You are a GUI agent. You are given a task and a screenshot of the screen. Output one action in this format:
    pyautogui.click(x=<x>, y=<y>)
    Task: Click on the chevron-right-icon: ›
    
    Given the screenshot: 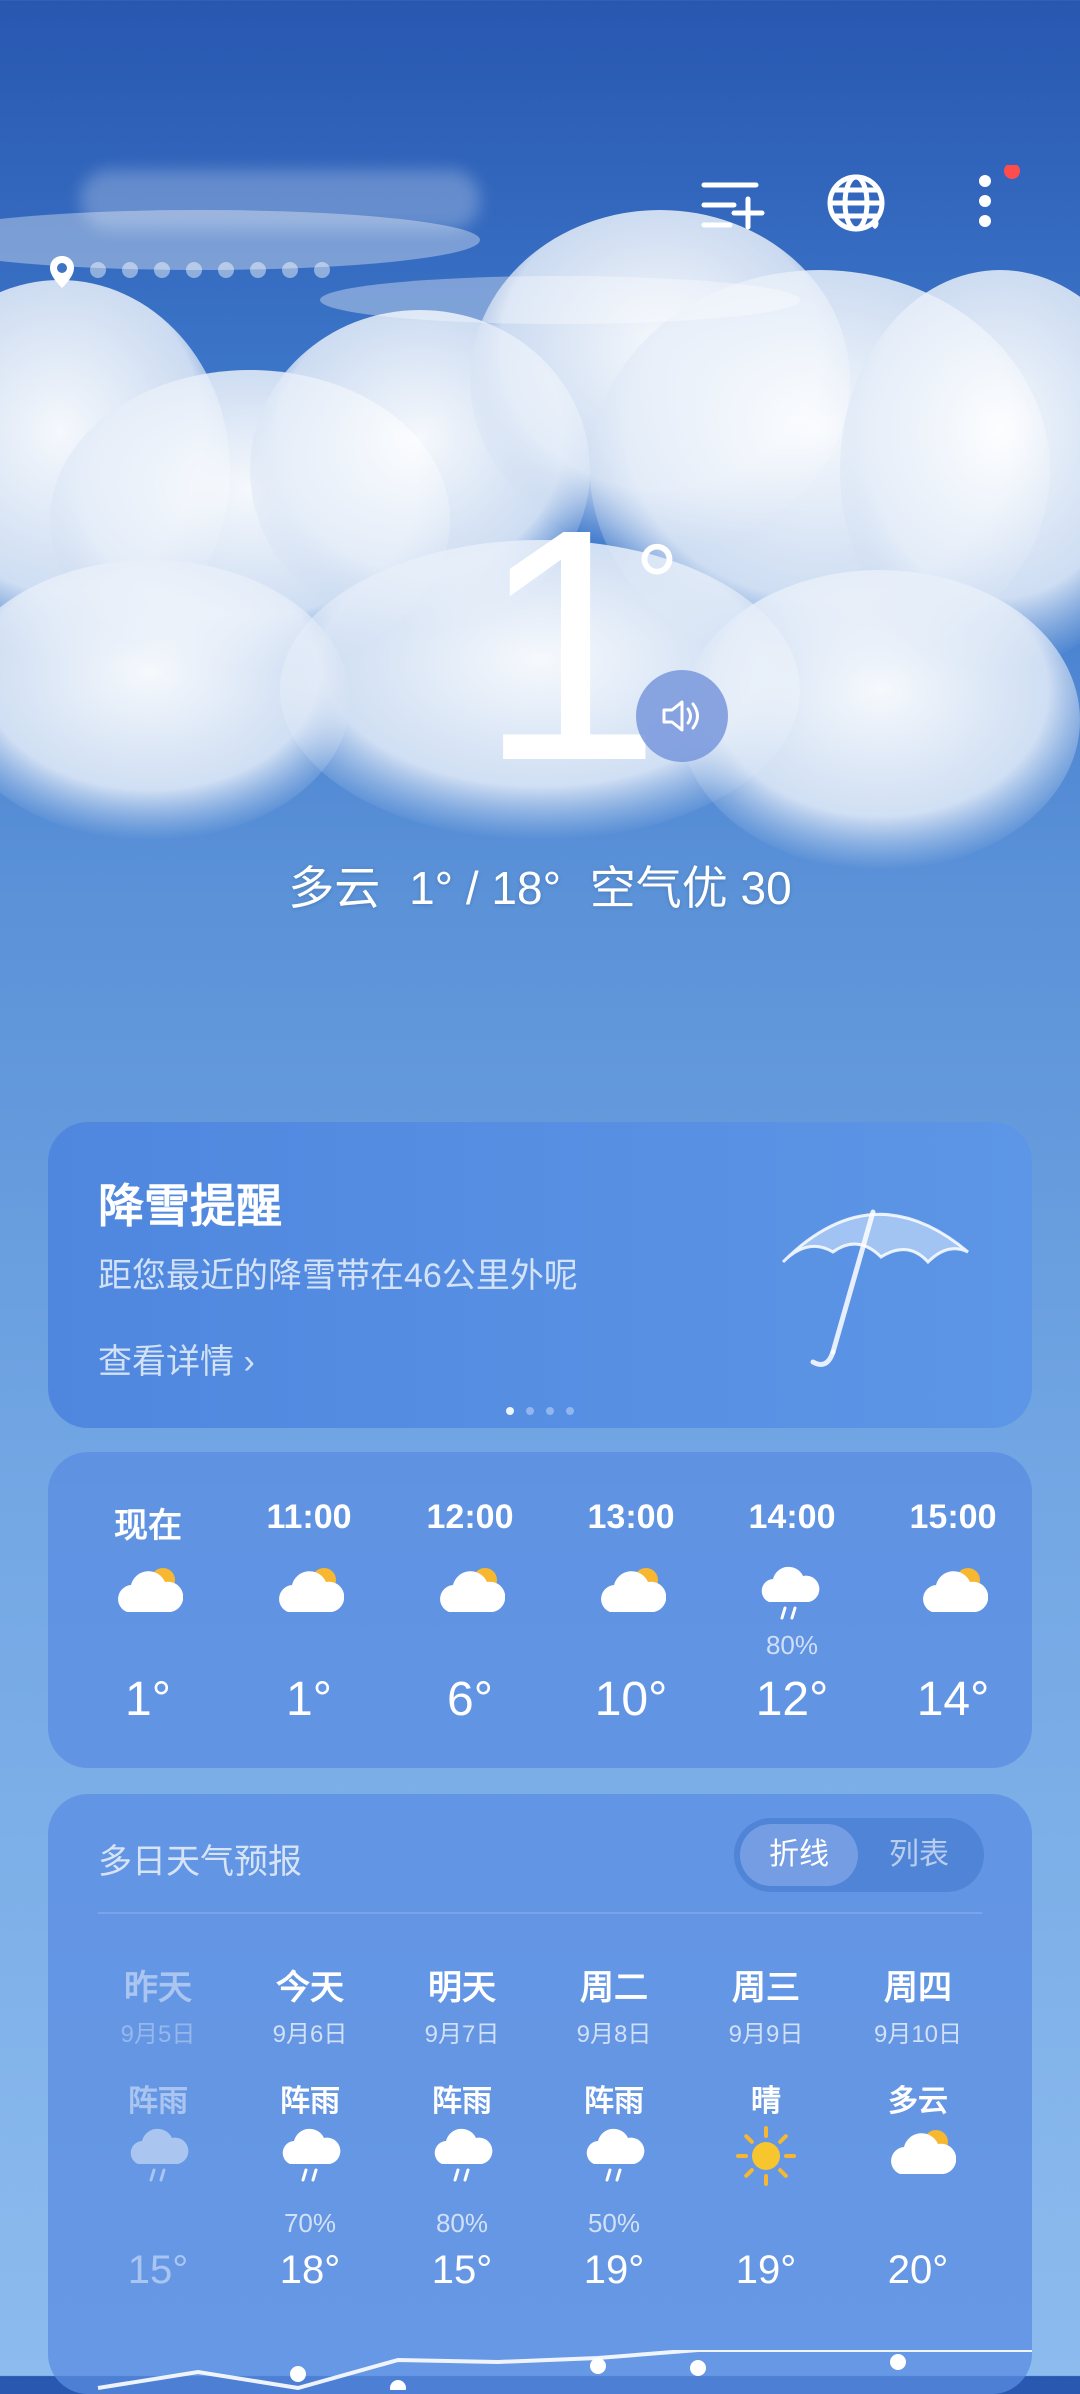 What is the action you would take?
    pyautogui.click(x=249, y=1362)
    